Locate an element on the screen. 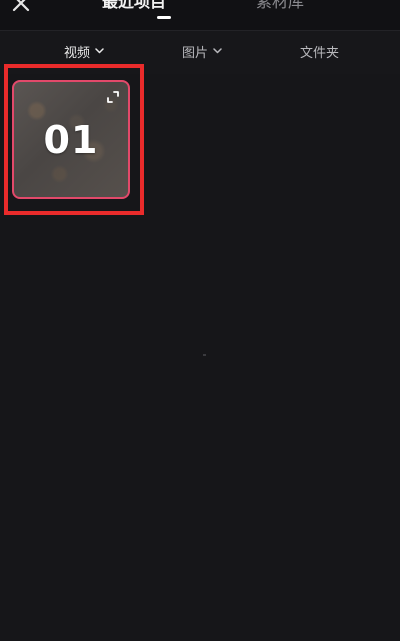 The image size is (400, 641). tab-recent-projects: 最近项目 is located at coordinates (134, 6).